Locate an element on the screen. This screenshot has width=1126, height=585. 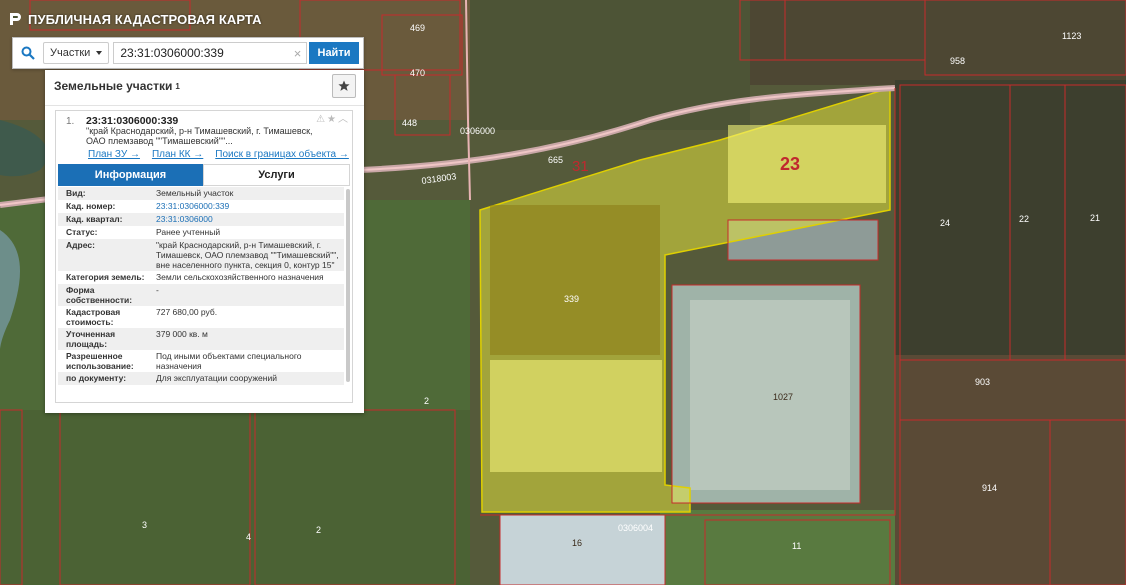
results-count: 1 is located at coordinates (177, 86).